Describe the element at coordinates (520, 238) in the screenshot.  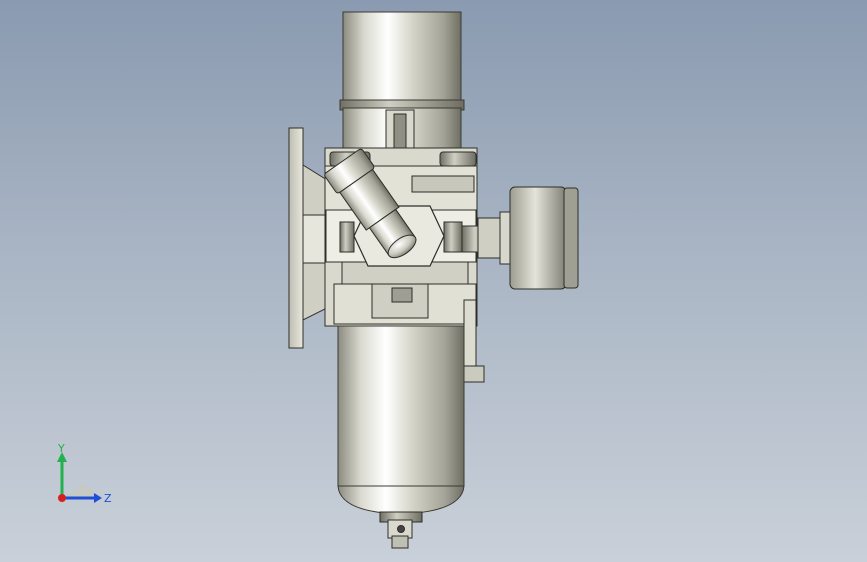
I see `pressure-gauge` at that location.